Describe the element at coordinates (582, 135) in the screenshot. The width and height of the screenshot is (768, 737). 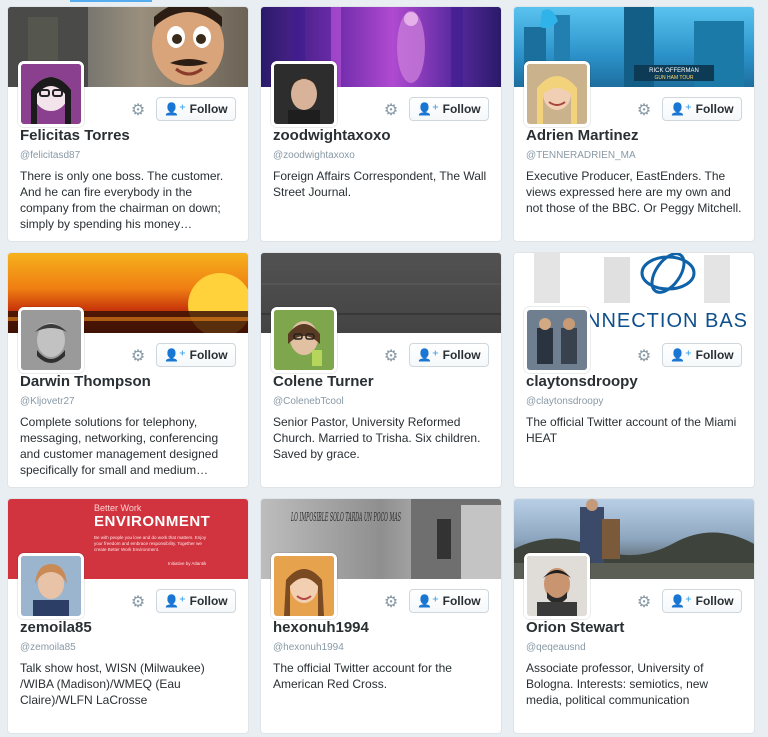
I see `user-name: Adrien Martinez` at that location.